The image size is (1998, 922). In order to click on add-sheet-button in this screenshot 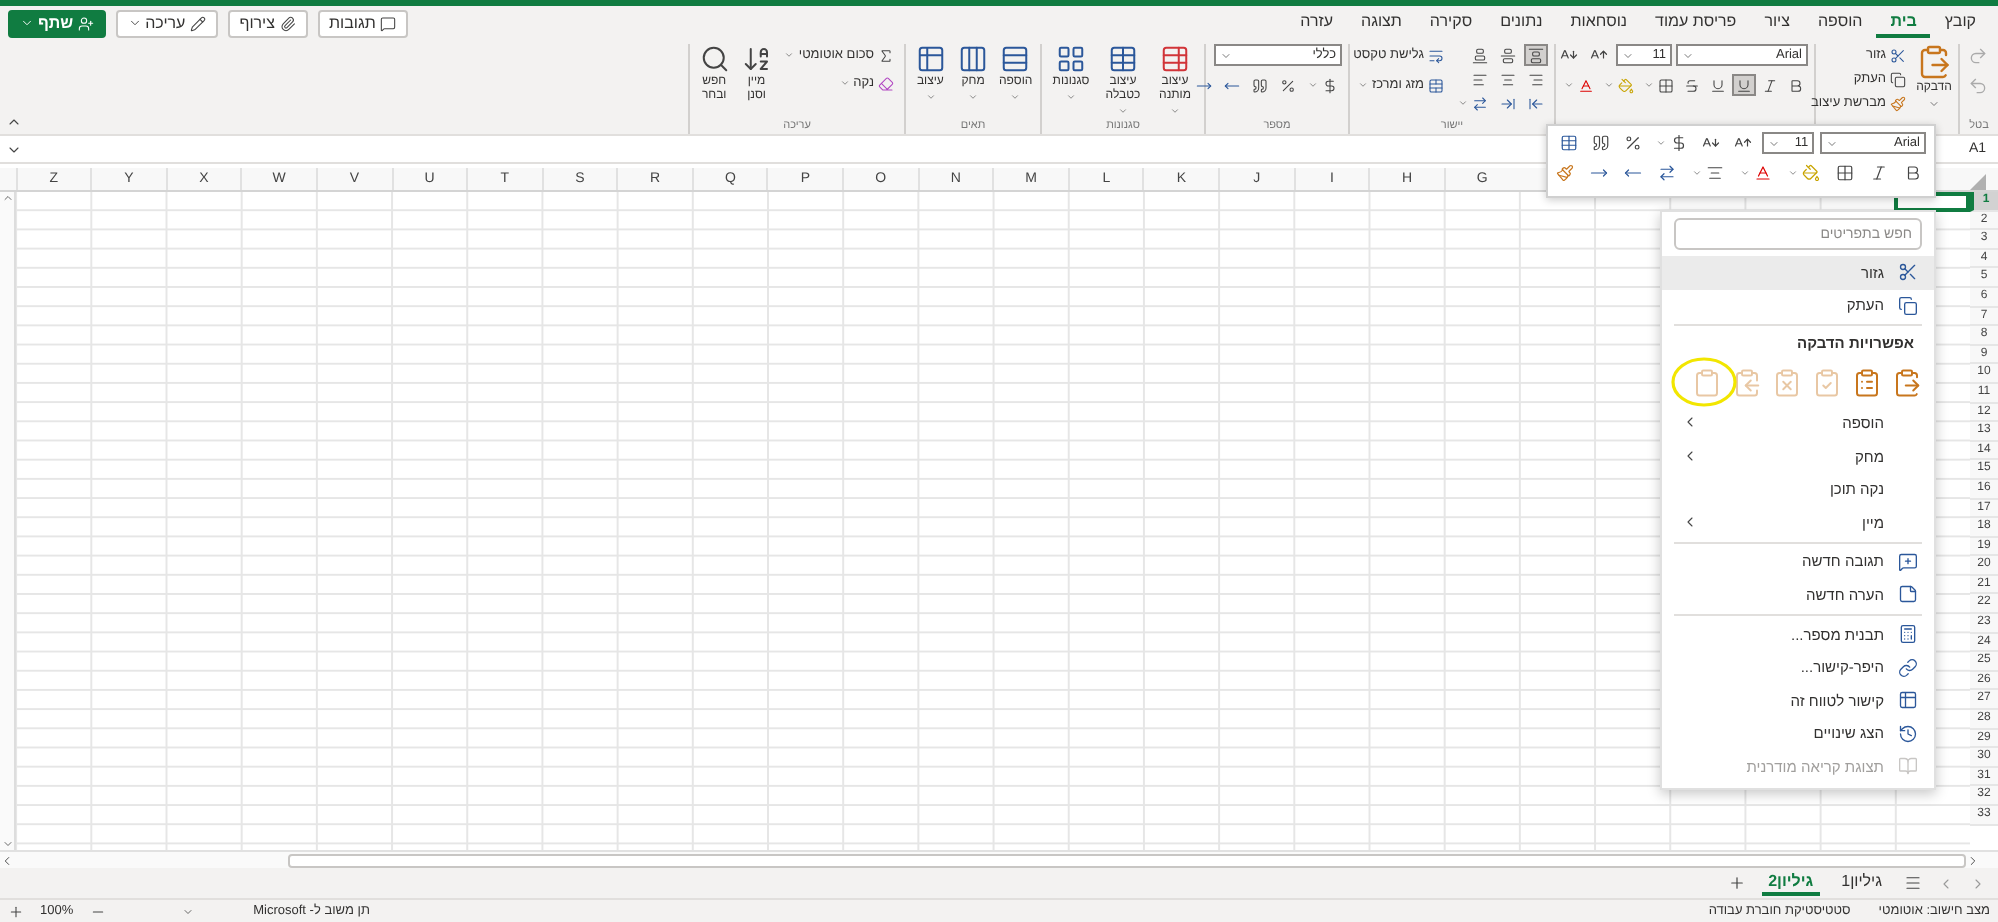, I will do `click(1737, 883)`.